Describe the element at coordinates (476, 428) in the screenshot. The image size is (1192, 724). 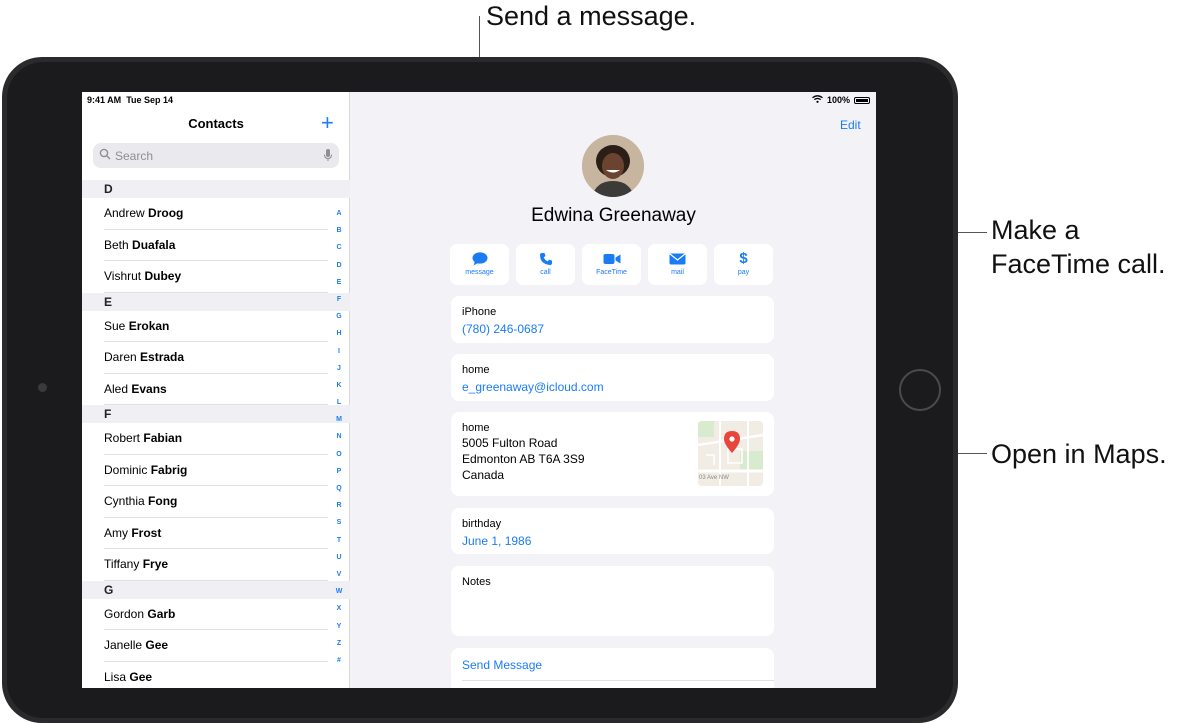
I see `address-label: home` at that location.